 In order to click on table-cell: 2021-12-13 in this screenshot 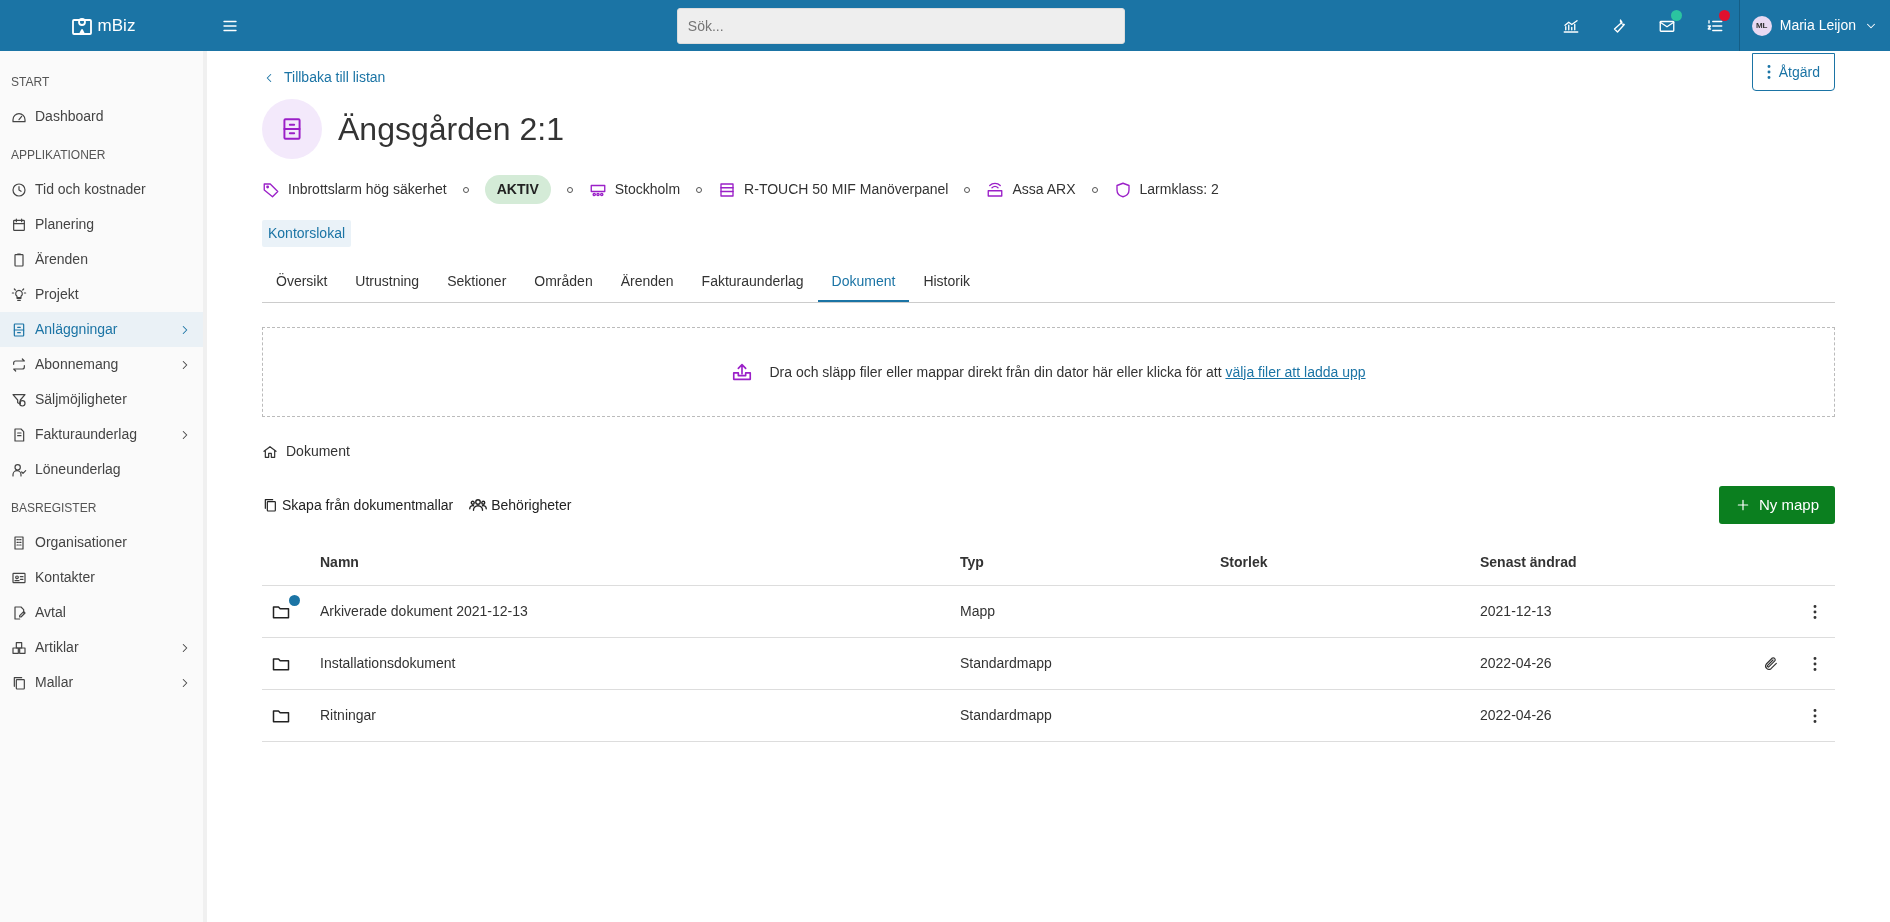, I will do `click(1613, 611)`.